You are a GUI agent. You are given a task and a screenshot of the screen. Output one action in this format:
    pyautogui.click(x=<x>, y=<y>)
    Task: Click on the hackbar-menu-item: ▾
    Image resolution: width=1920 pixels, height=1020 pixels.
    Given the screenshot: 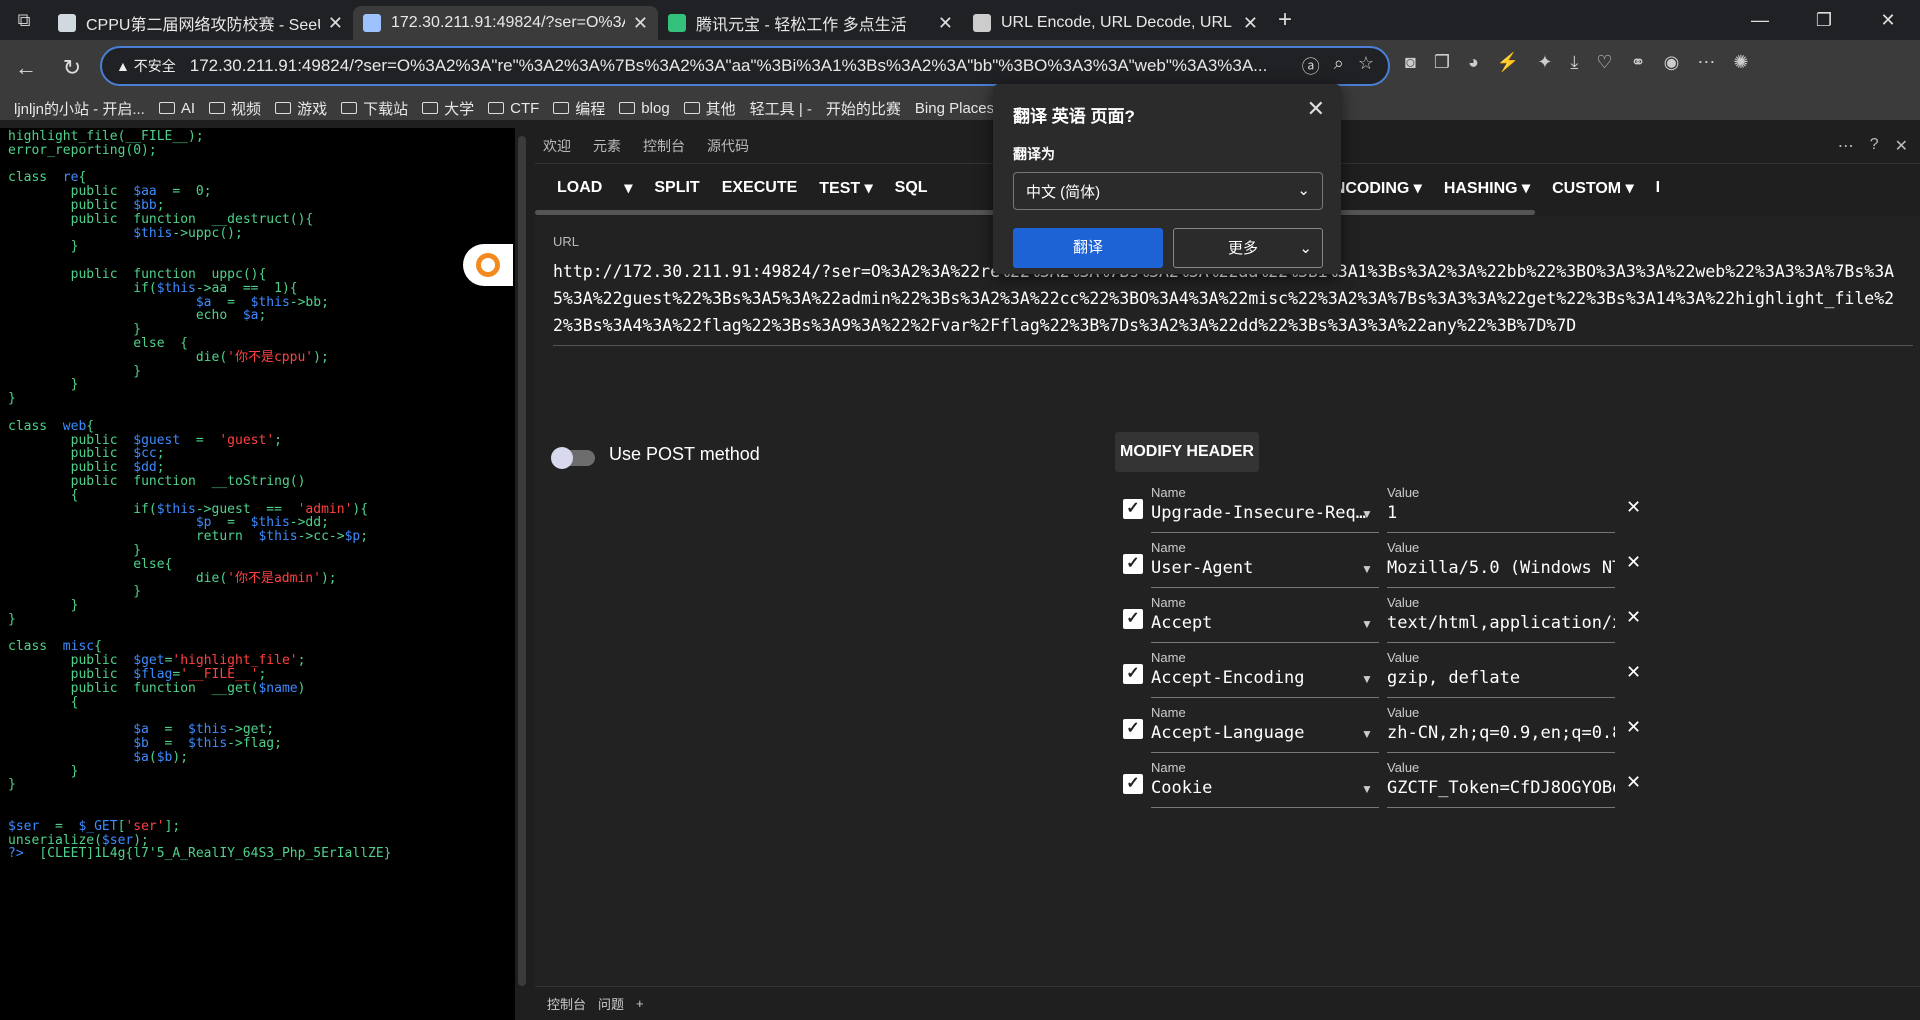 What is the action you would take?
    pyautogui.click(x=628, y=188)
    